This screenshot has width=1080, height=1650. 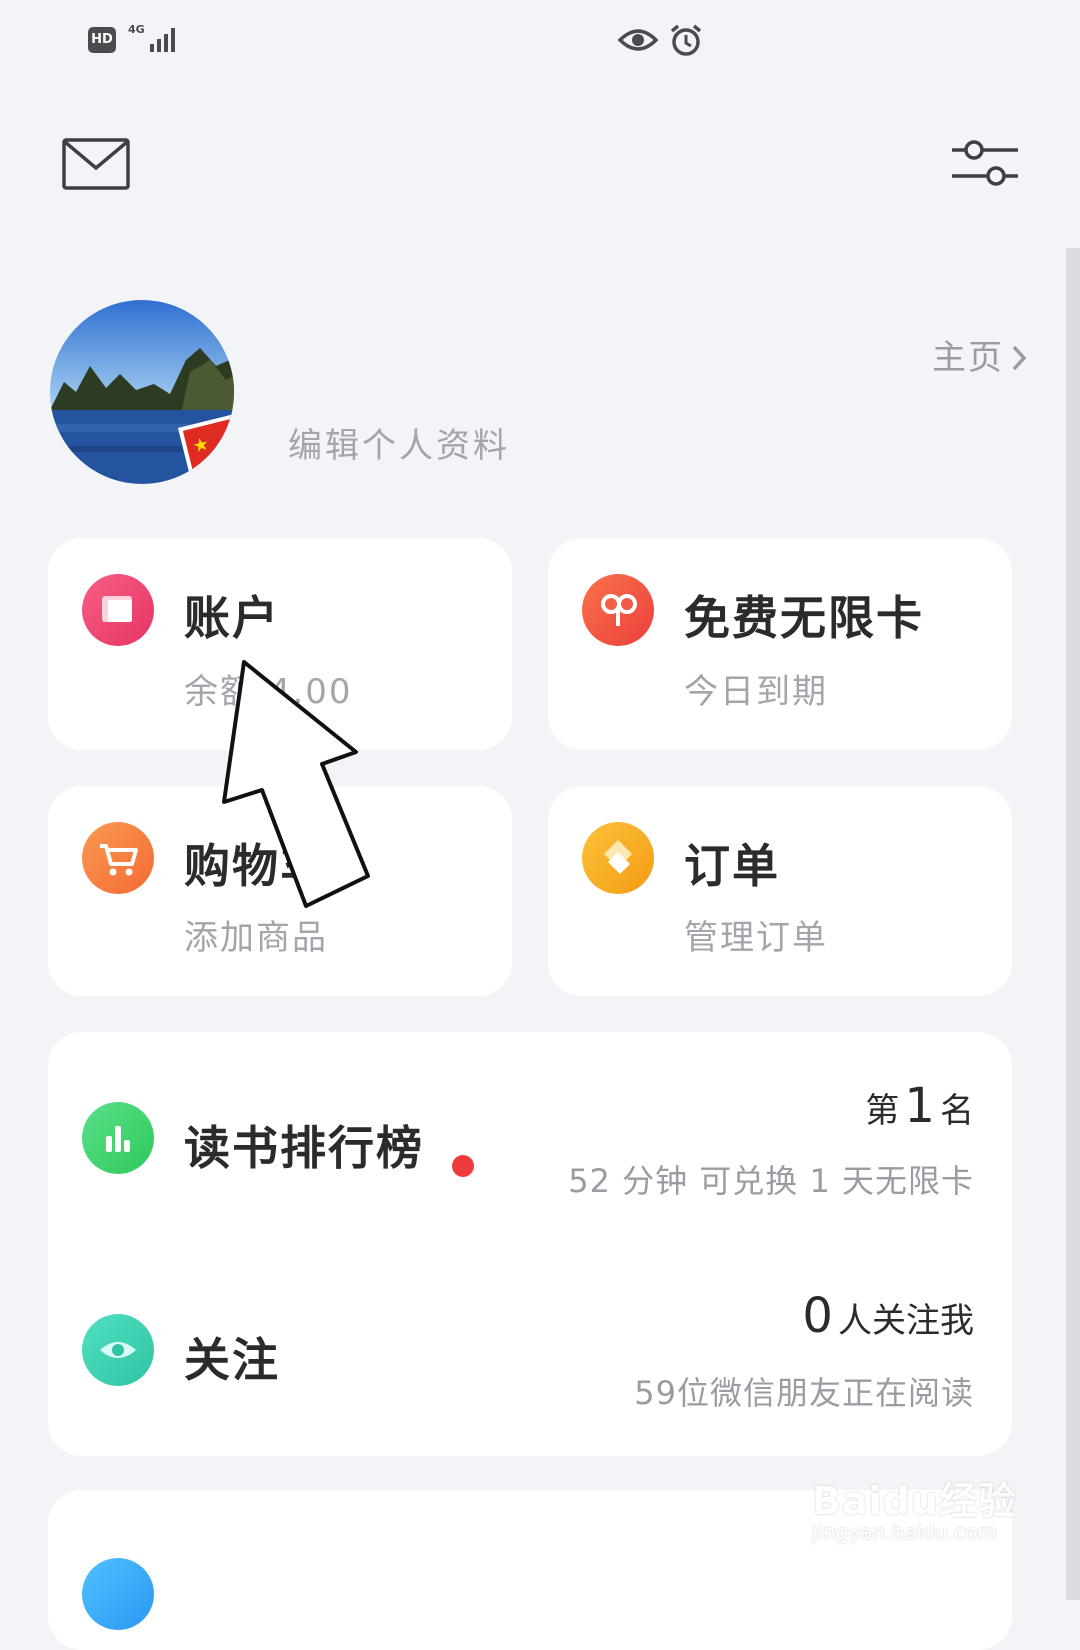 What do you see at coordinates (817, 1316) in the screenshot?
I see `follower-count-value: 0` at bounding box center [817, 1316].